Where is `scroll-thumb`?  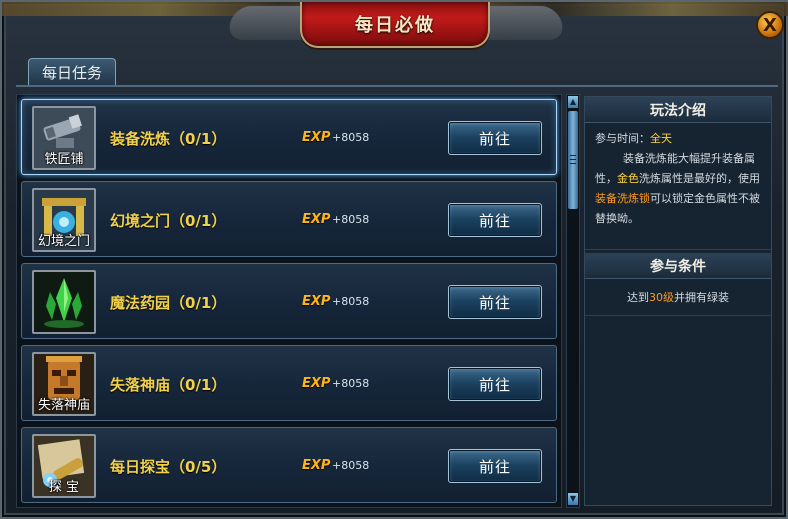 scroll-thumb is located at coordinates (573, 160).